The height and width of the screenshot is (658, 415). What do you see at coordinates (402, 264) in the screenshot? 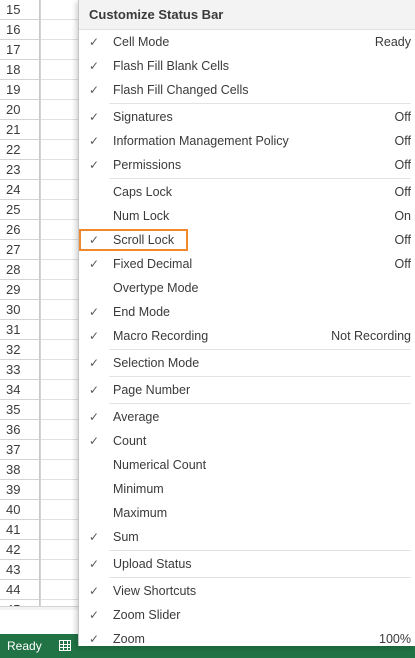
I see `menu-item-value: Off` at bounding box center [402, 264].